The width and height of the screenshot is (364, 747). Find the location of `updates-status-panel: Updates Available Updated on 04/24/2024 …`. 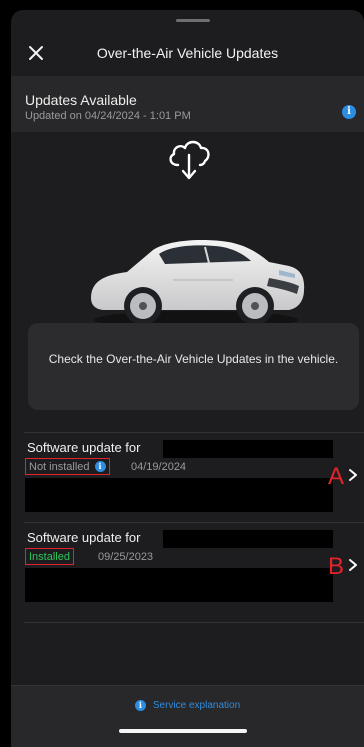

updates-status-panel: Updates Available Updated on 04/24/2024 … is located at coordinates (187, 104).